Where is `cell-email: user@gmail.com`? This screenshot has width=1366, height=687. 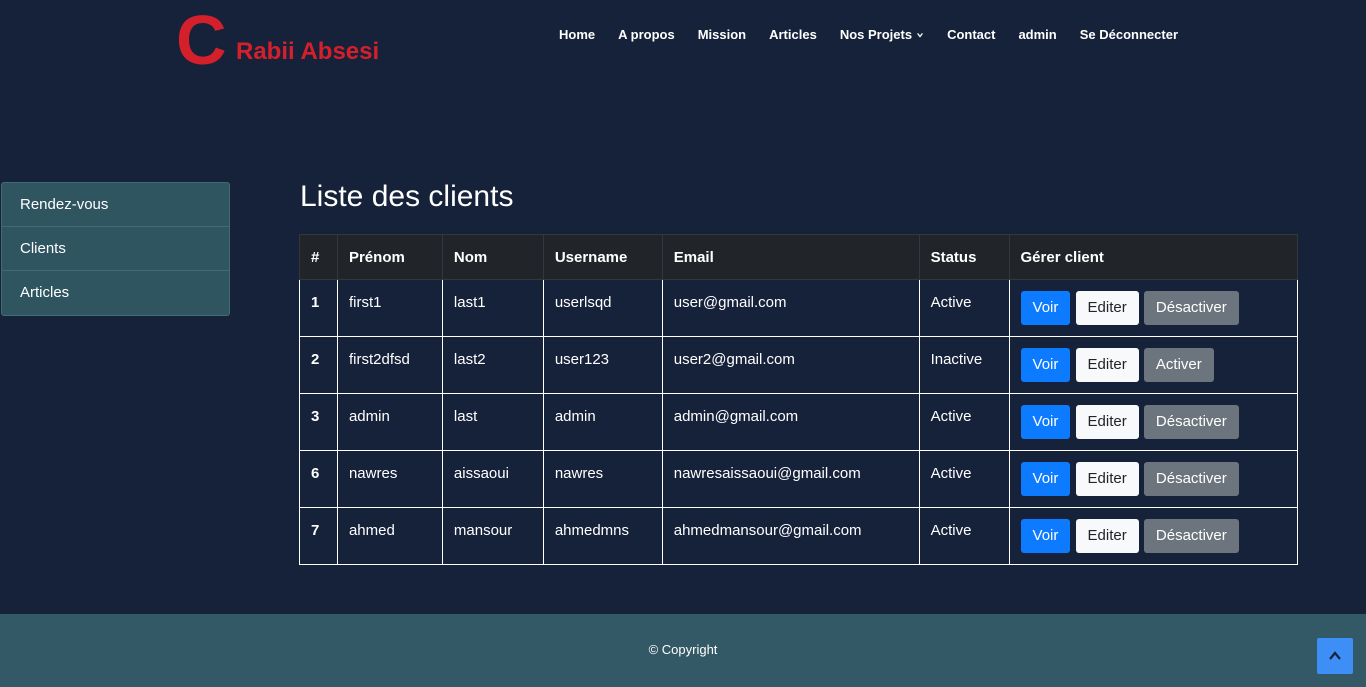 cell-email: user@gmail.com is located at coordinates (790, 308).